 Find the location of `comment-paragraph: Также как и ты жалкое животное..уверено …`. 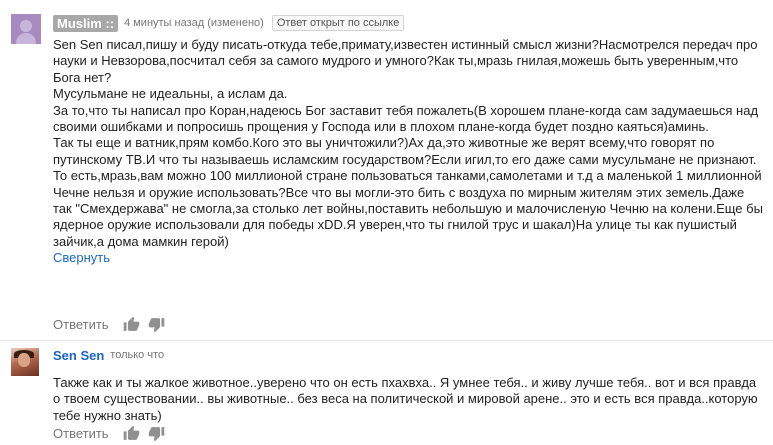

comment-paragraph: Также как и ты жалкое животное..уверено … is located at coordinates (405, 399).